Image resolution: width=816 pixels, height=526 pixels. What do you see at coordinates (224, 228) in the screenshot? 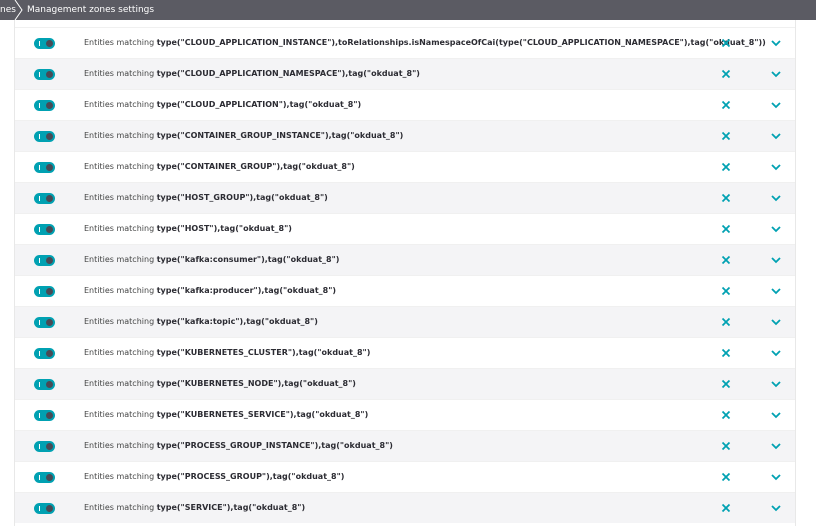
I see `rule-expression: type("HOST"),tag("okduat_8")` at bounding box center [224, 228].